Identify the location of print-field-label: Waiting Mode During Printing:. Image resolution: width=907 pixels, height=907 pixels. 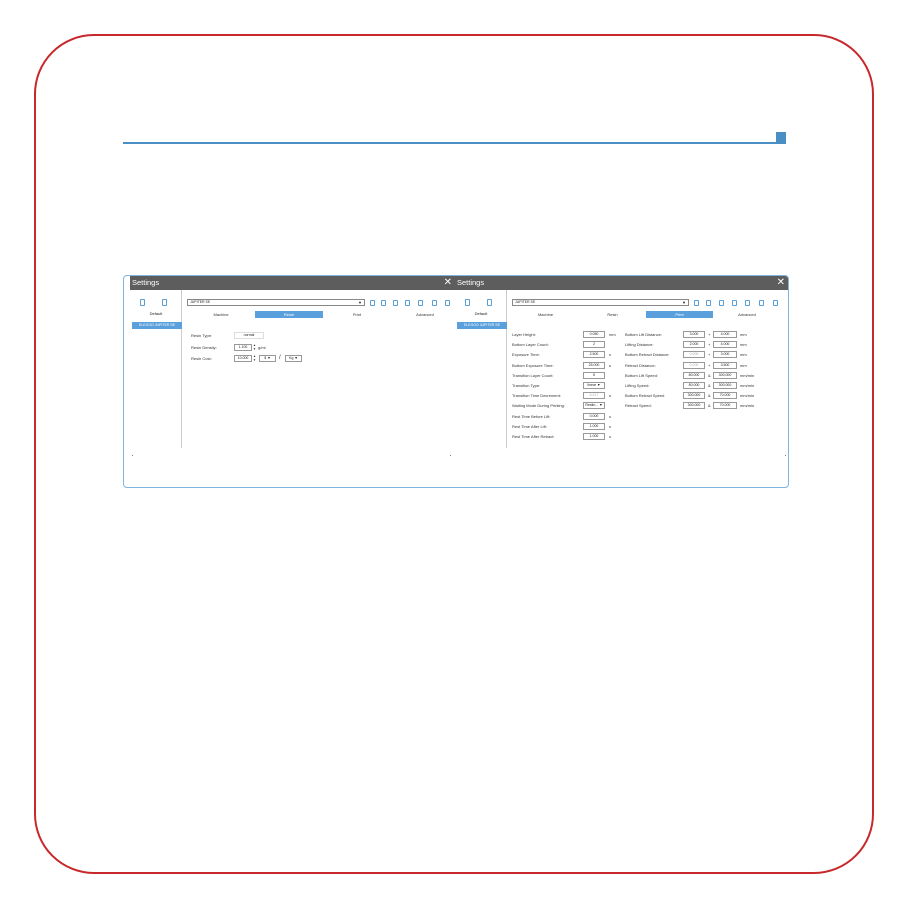
(538, 406).